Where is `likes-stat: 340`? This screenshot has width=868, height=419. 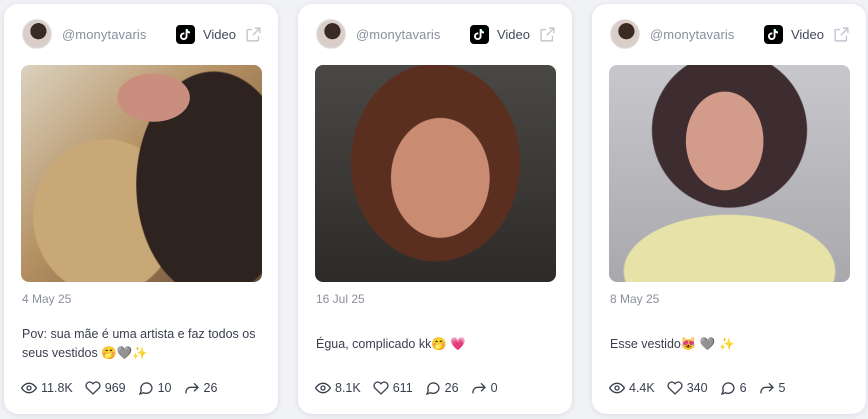 likes-stat: 340 is located at coordinates (687, 388).